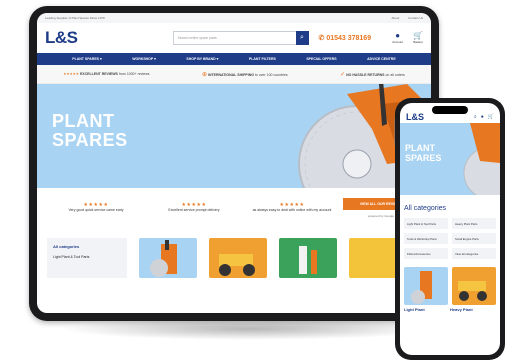 The height and width of the screenshot is (360, 526). What do you see at coordinates (423, 153) in the screenshot?
I see `mobile-hero-title: PLANT SPARES` at bounding box center [423, 153].